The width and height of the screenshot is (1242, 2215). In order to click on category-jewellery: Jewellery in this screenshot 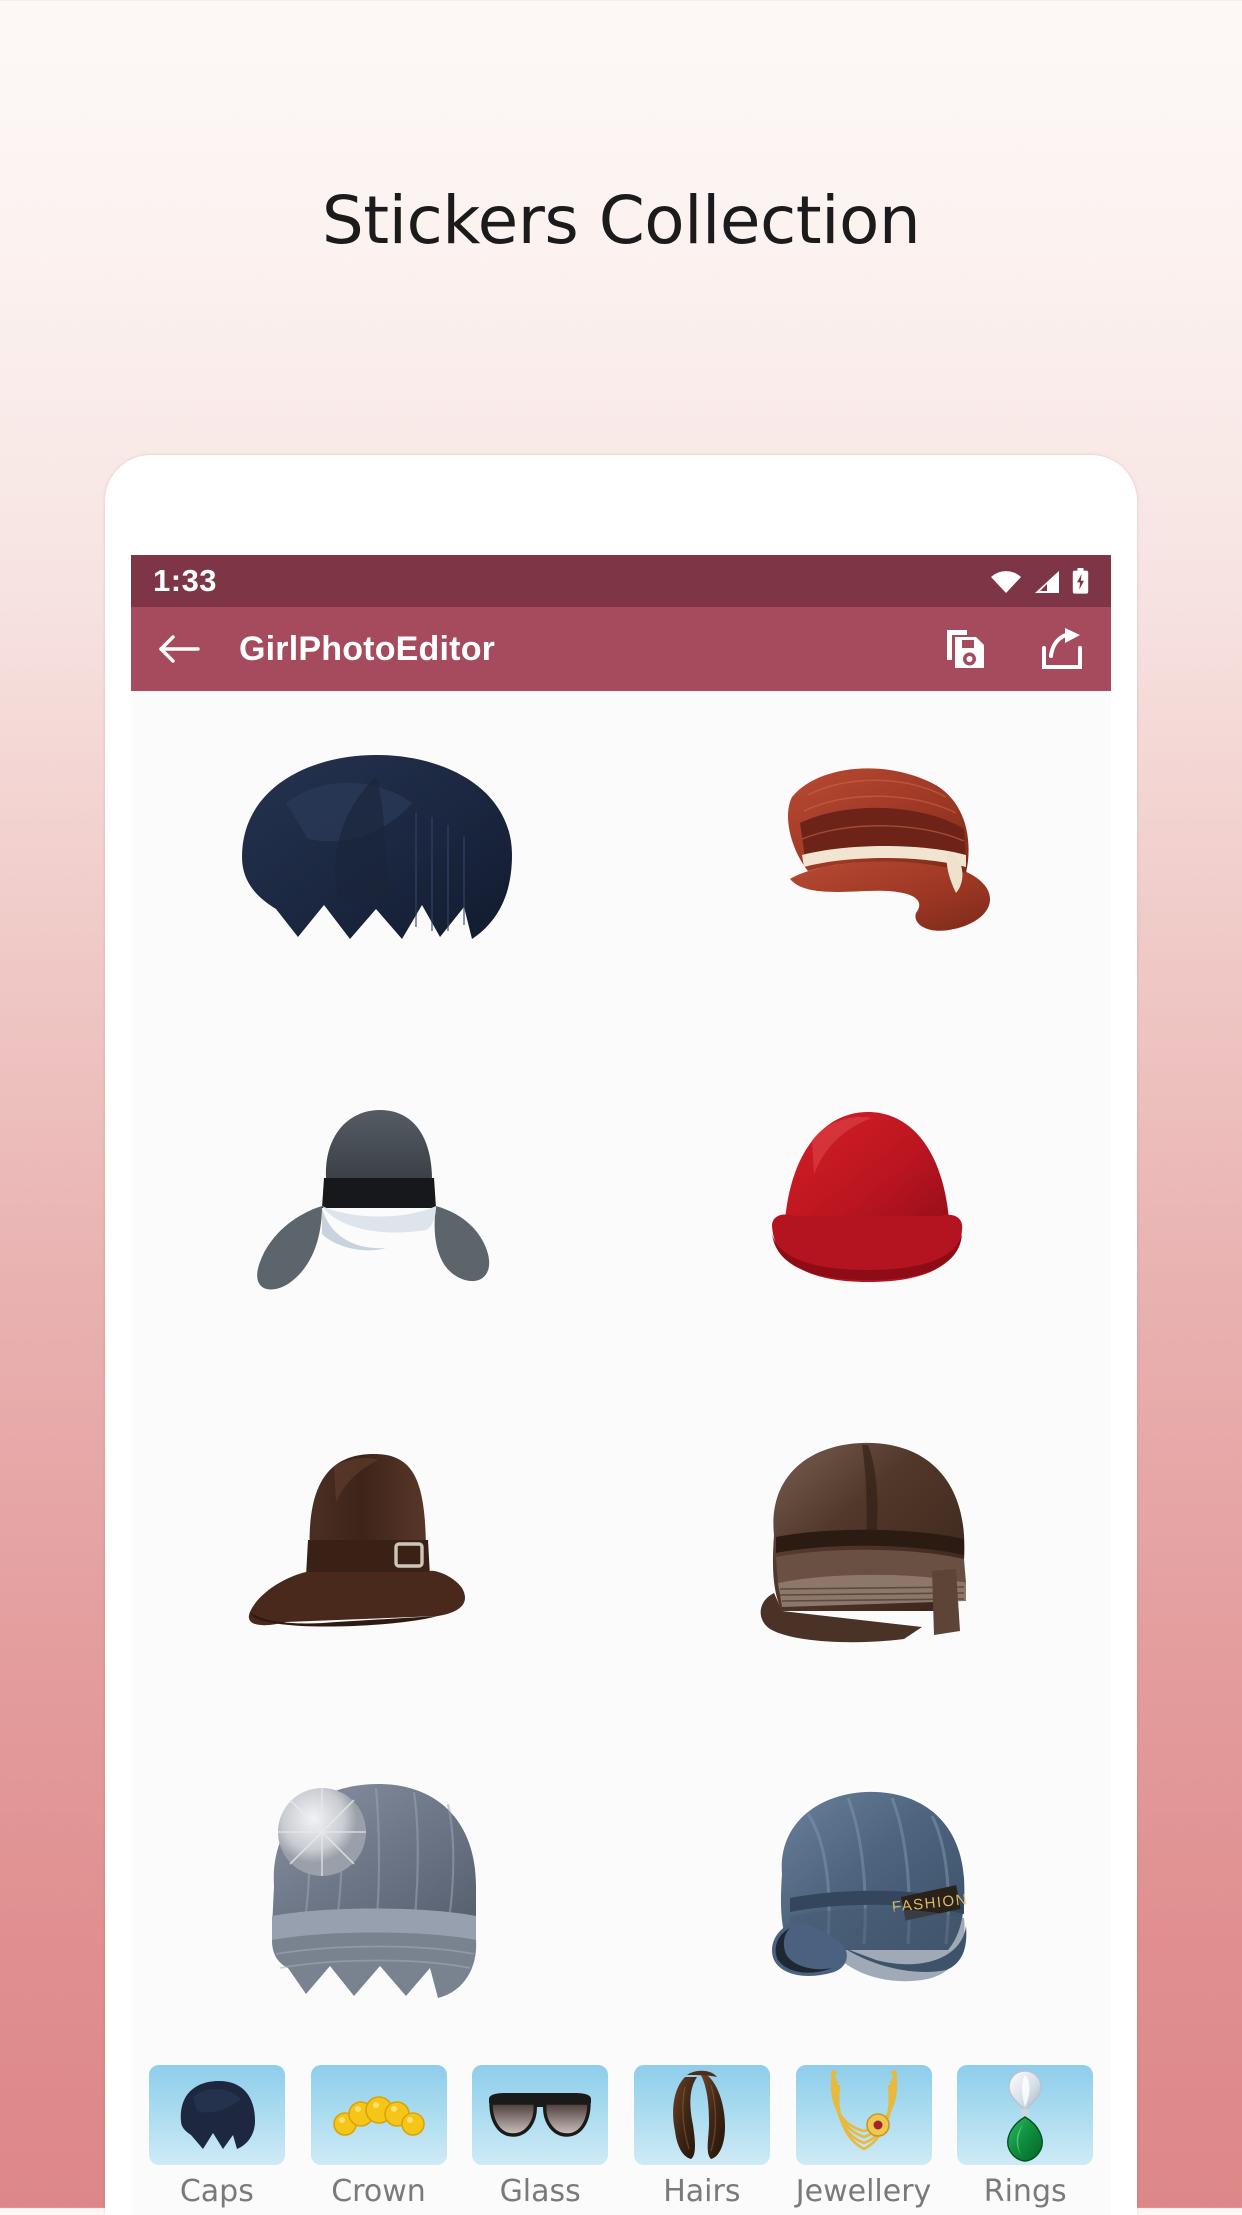, I will do `click(864, 2137)`.